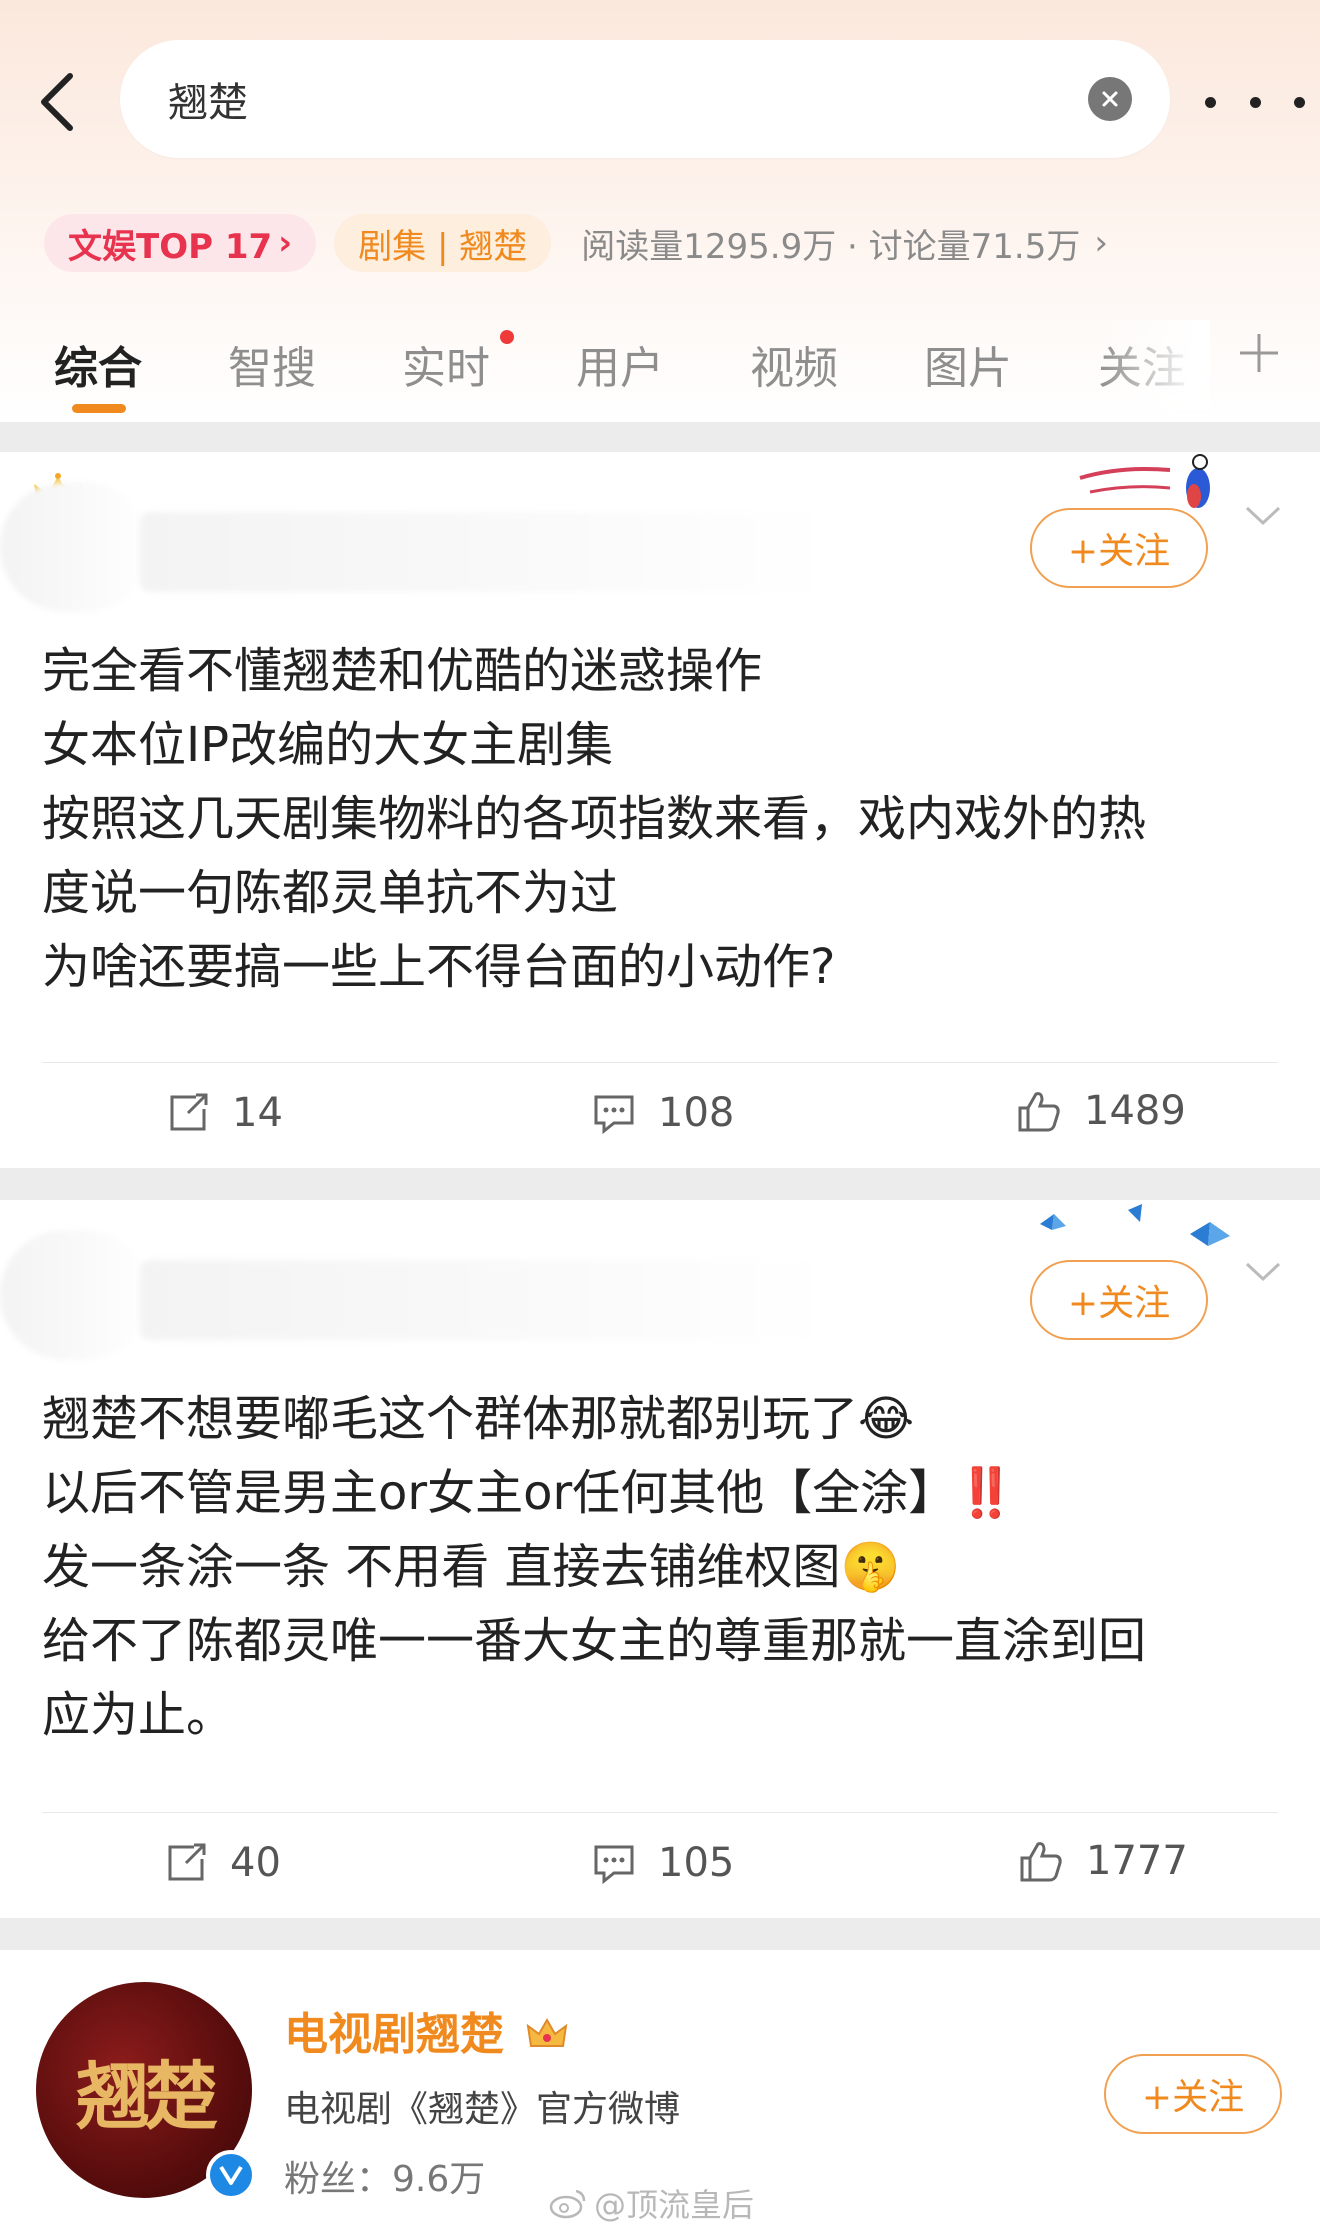 Image resolution: width=1320 pixels, height=2238 pixels. What do you see at coordinates (170, 246) in the screenshot?
I see `rank-tag-label: 文娱TOP 17` at bounding box center [170, 246].